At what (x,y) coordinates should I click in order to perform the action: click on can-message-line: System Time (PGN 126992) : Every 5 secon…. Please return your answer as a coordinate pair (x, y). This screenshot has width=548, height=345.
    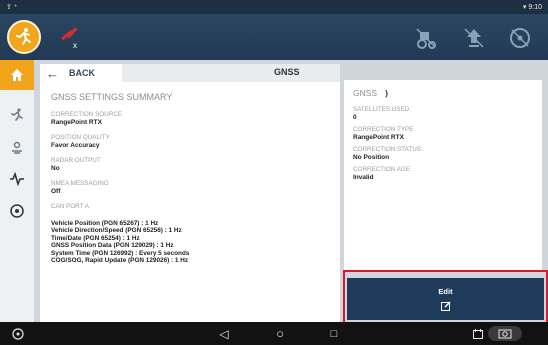
    Looking at the image, I should click on (120, 253).